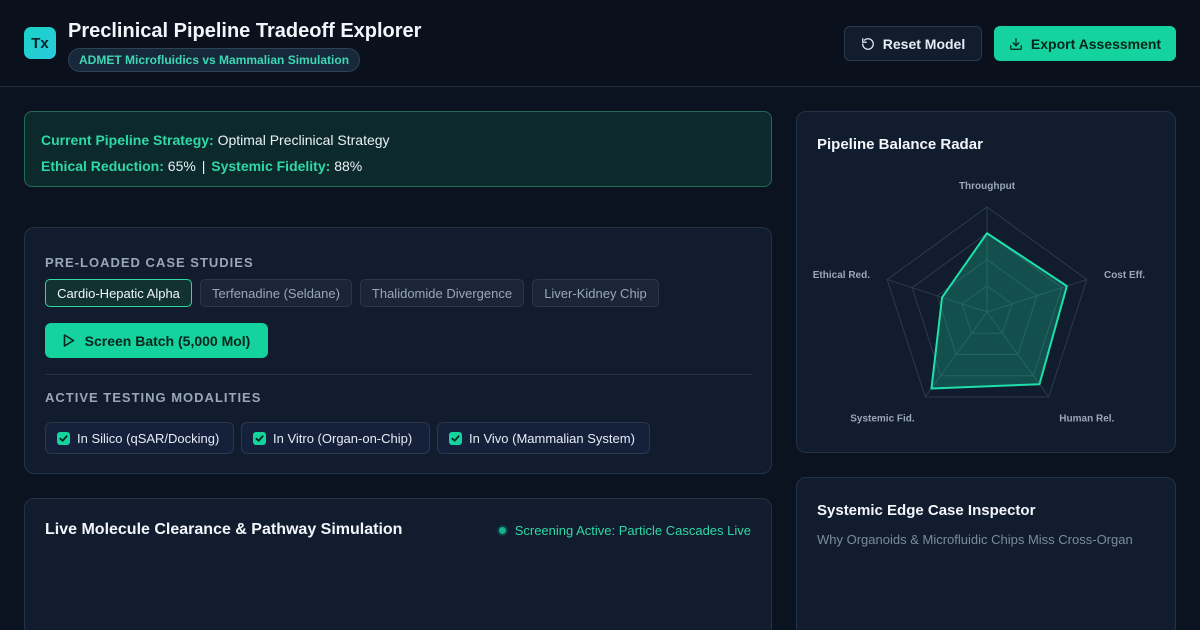  Describe the element at coordinates (632, 530) in the screenshot. I see `simulation-status-label: Screening Active: Particle Cascades Live` at that location.